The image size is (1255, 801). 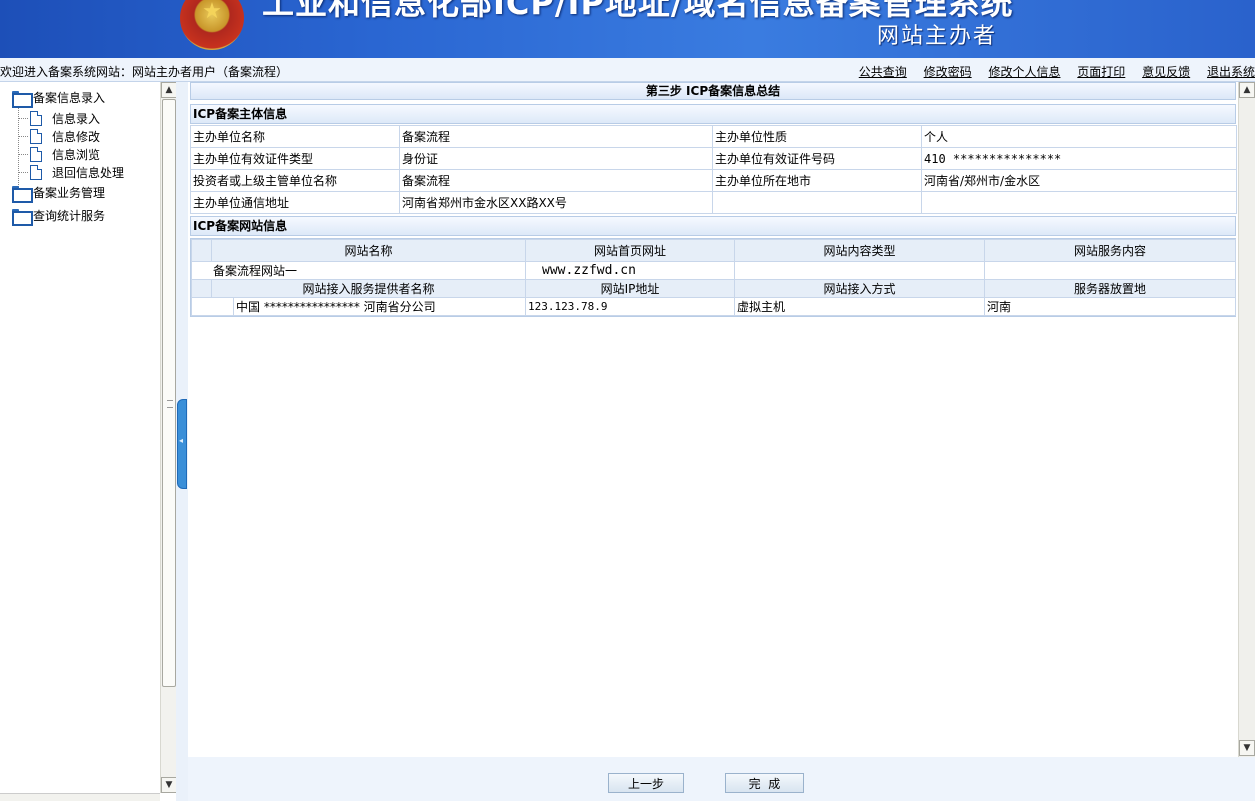 What do you see at coordinates (1079, 202) in the screenshot?
I see `field-value` at bounding box center [1079, 202].